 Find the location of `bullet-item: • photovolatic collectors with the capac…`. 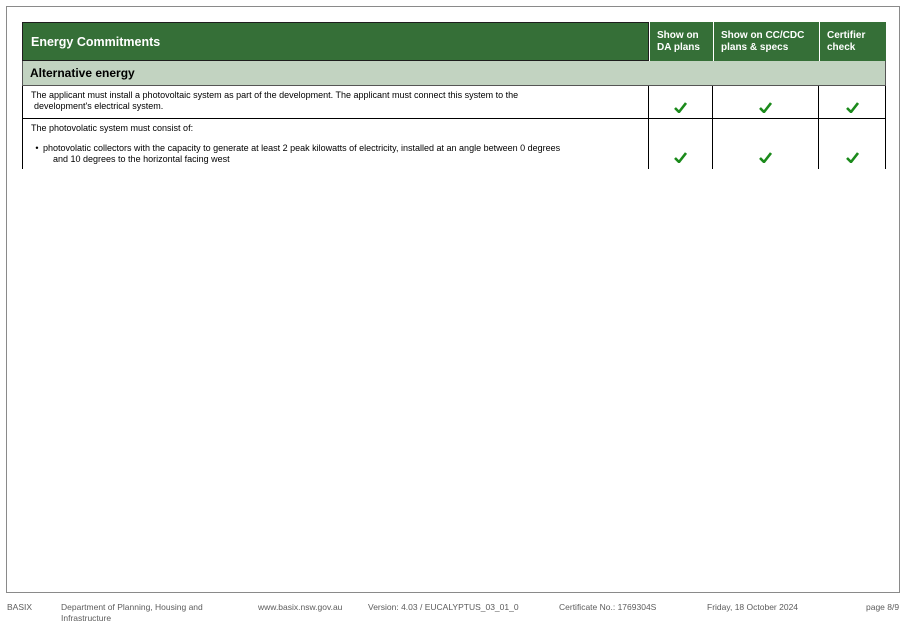

bullet-item: • photovolatic collectors with the capac… is located at coordinates (335, 154).